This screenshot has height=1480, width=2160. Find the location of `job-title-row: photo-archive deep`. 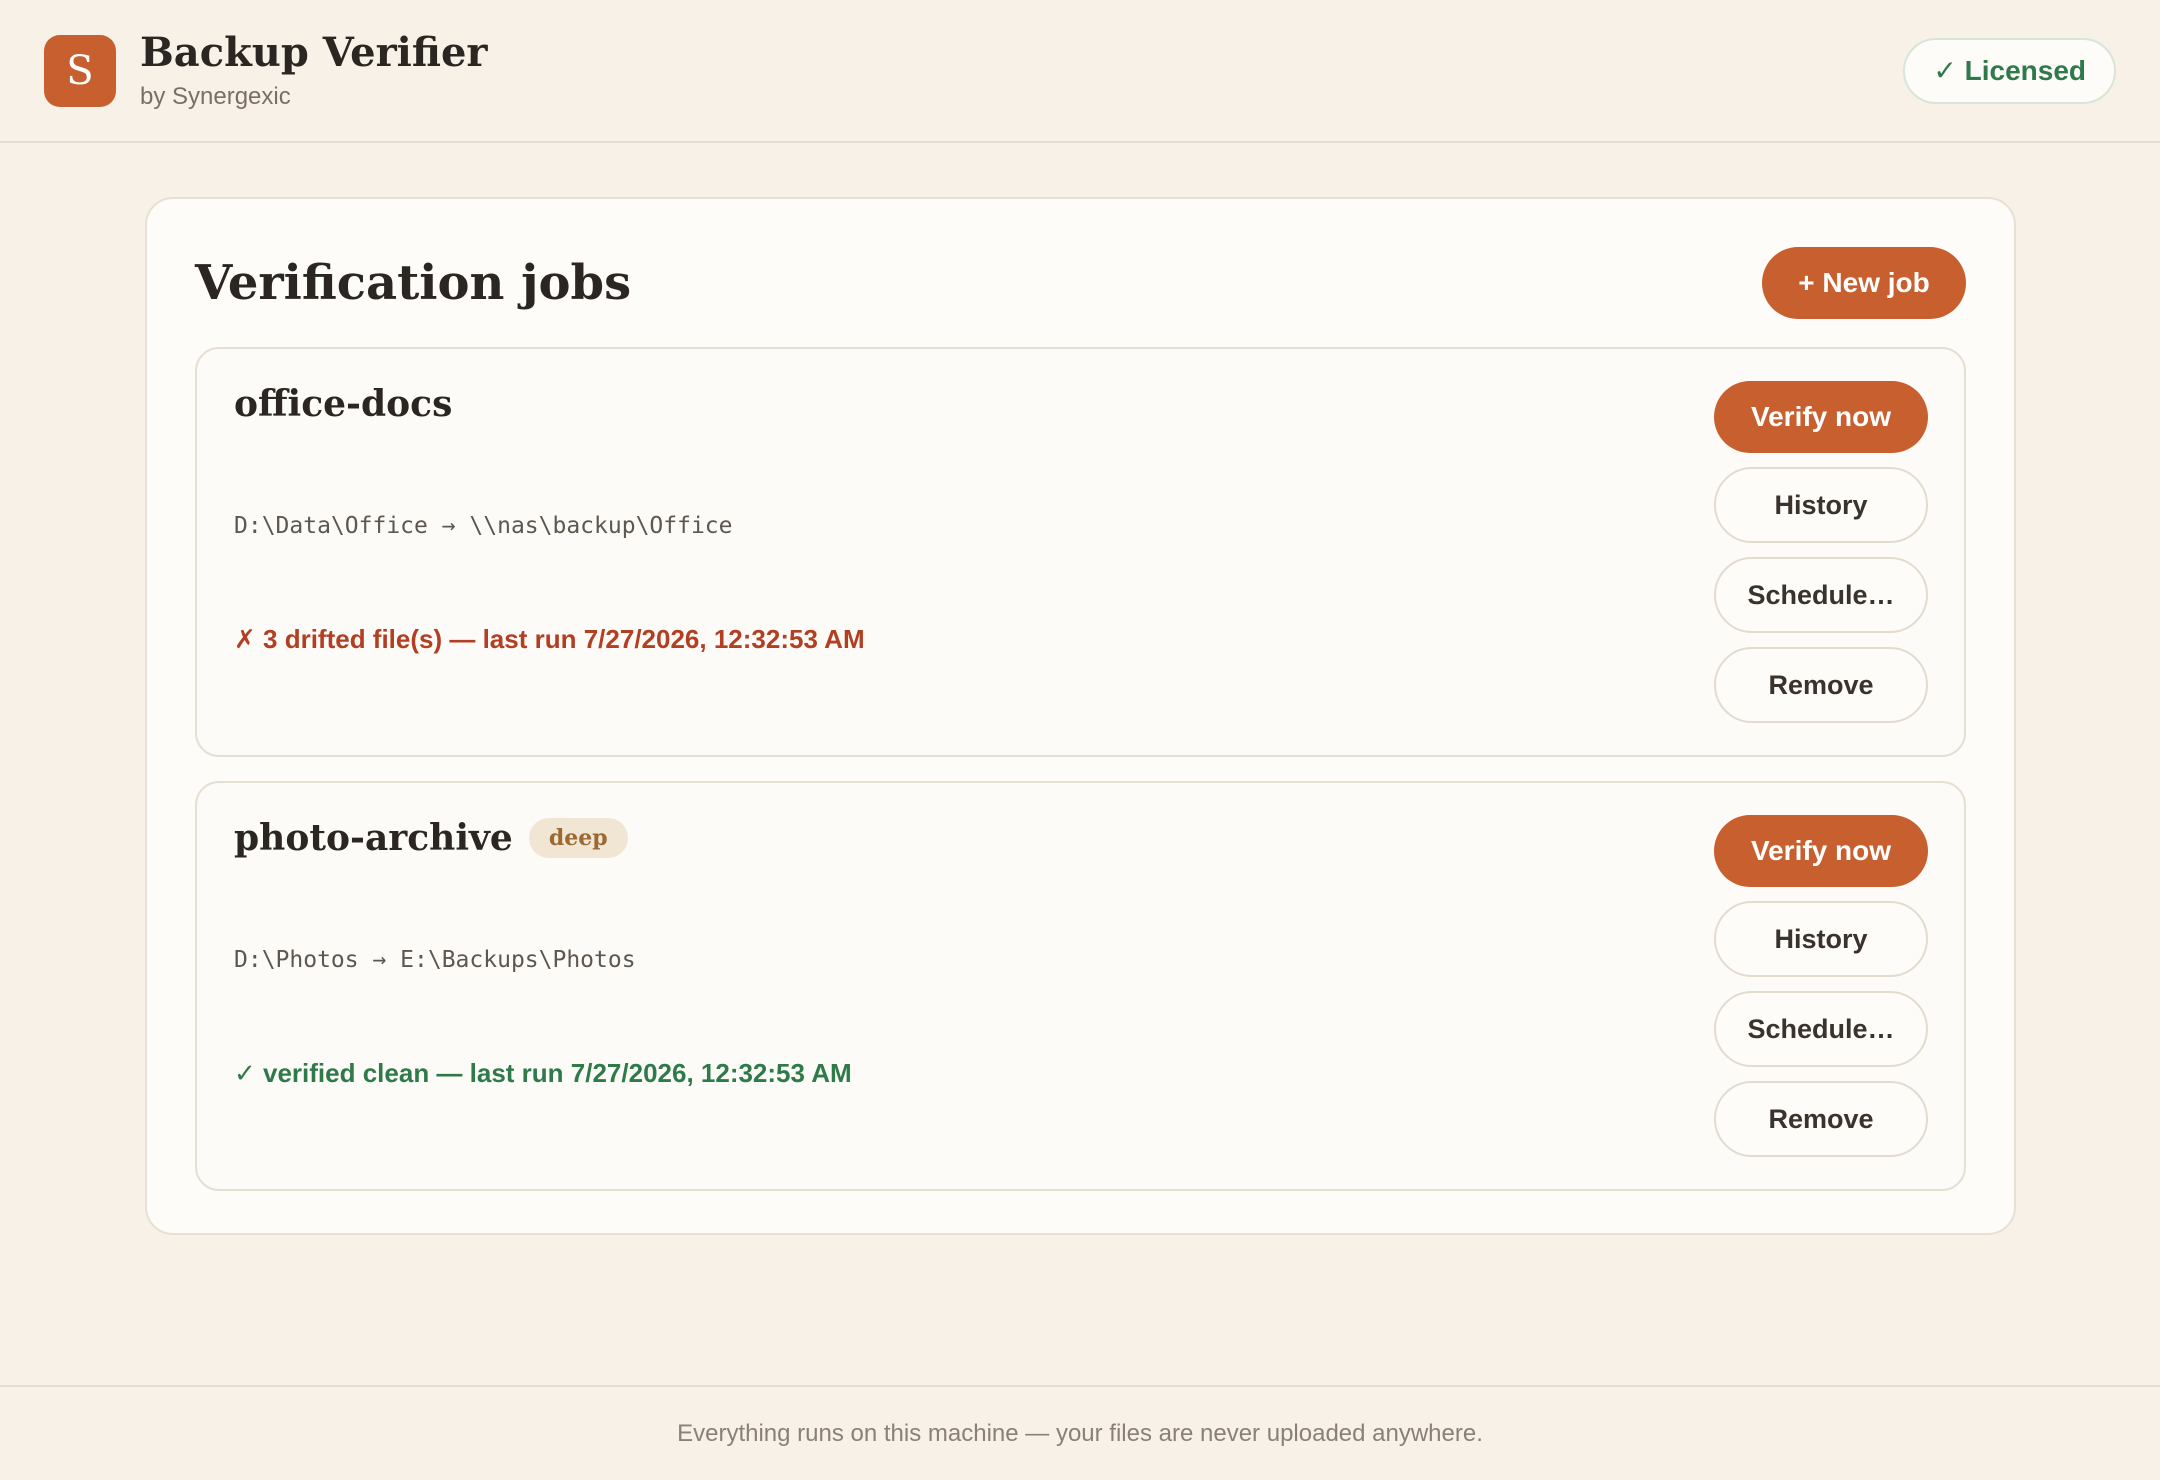

job-title-row: photo-archive deep is located at coordinates (431, 838).